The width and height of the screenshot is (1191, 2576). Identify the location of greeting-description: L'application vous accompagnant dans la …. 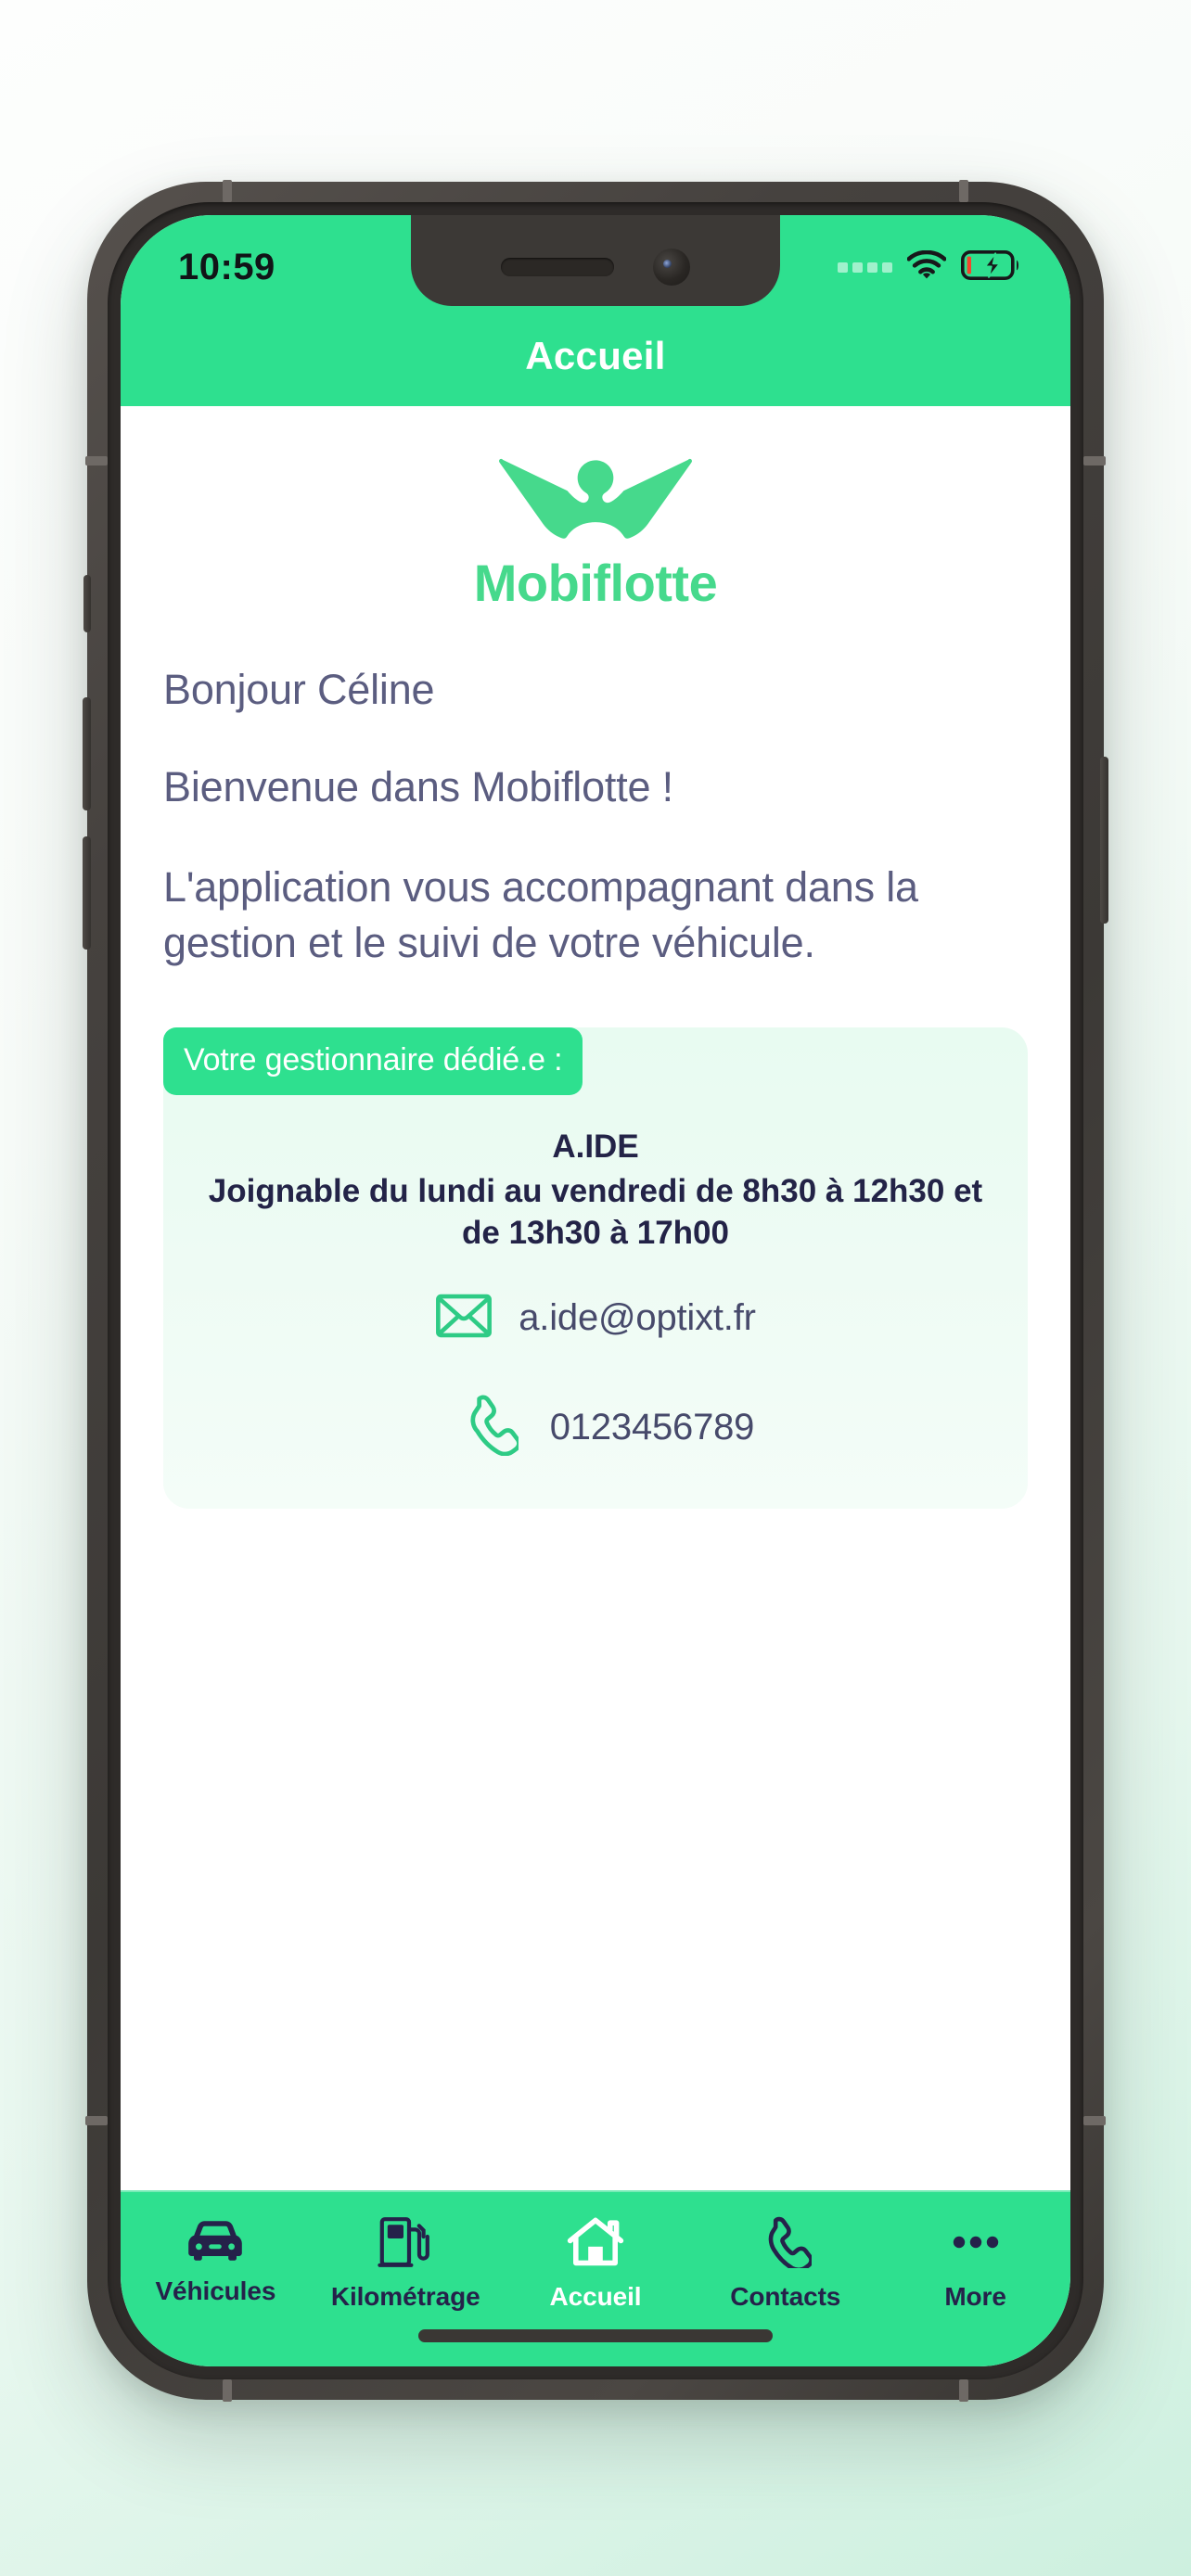
(540, 914).